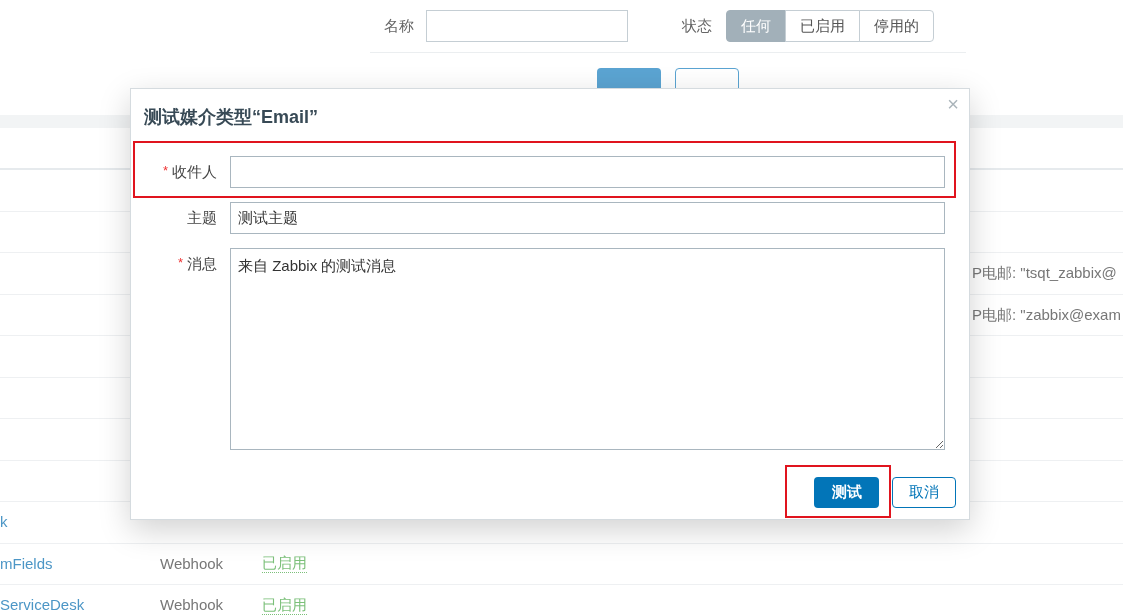  Describe the element at coordinates (697, 25) in the screenshot. I see `field-label: 状态` at that location.